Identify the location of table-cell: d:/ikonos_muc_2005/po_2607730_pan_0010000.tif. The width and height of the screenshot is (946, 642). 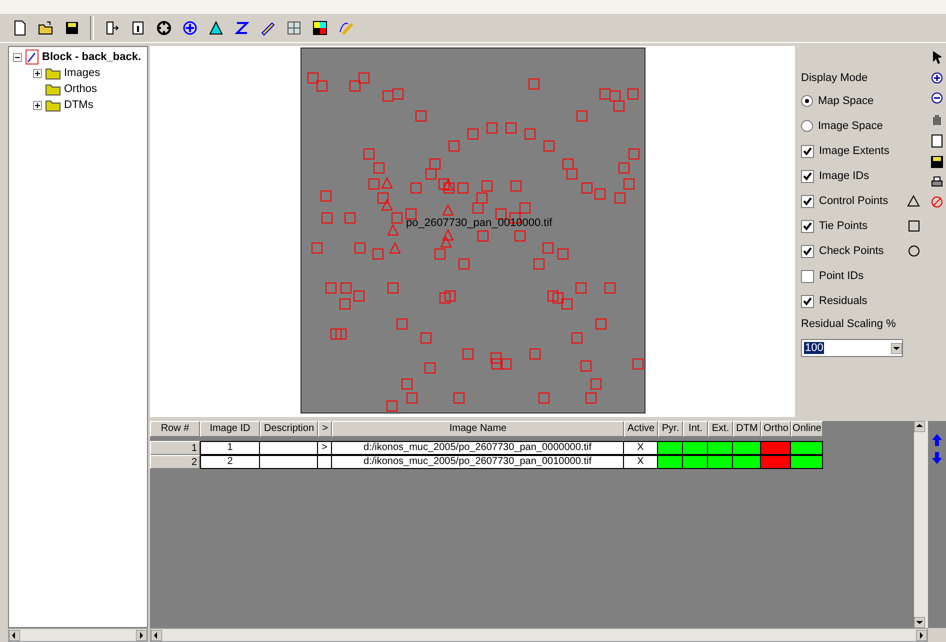
(478, 462).